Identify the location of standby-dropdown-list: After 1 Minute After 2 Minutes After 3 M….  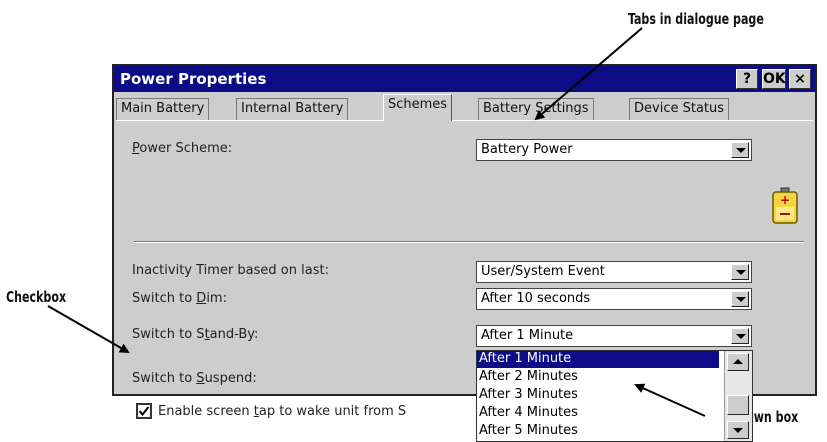
(614, 396).